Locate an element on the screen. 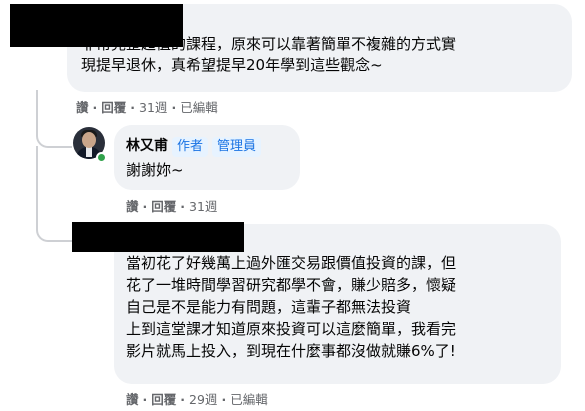 This screenshot has width=585, height=411. reply-bubble: 林又甫 作者 管理員 謝謝妳~ is located at coordinates (207, 157).